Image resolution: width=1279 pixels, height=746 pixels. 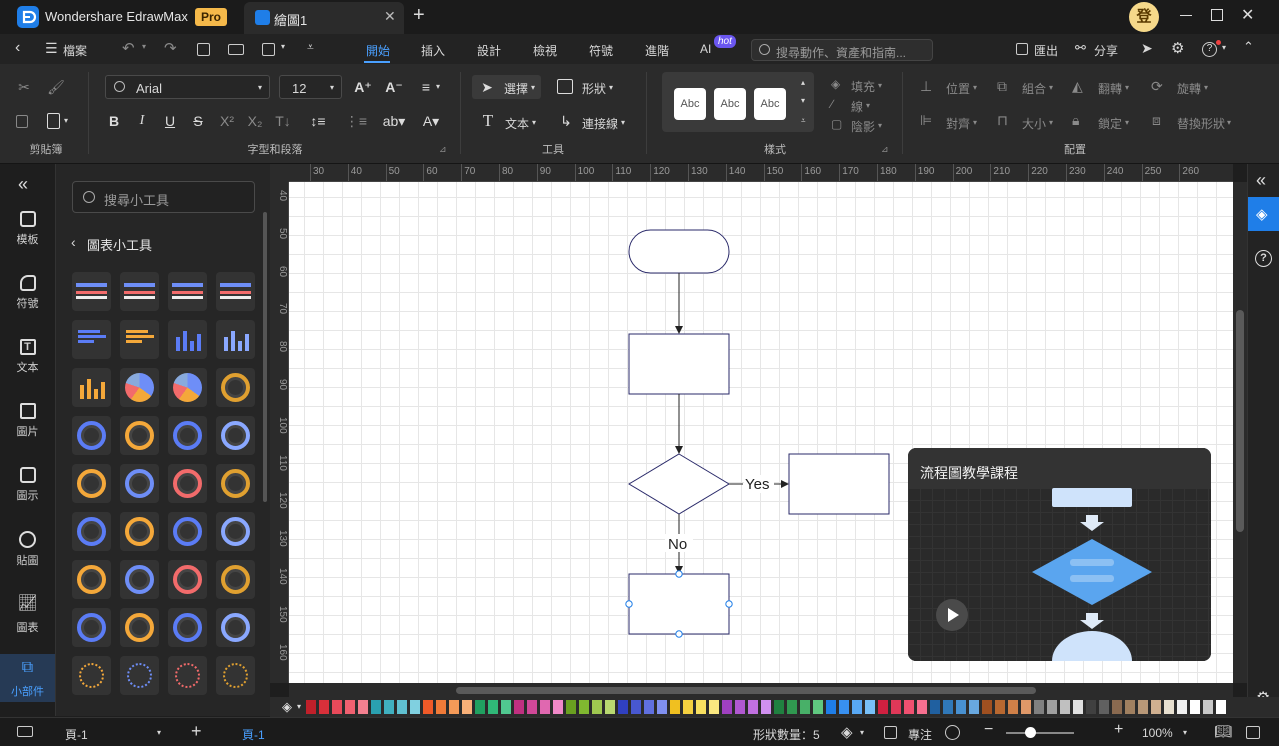 I want to click on lock-button: 鎖定, so click(x=1110, y=123).